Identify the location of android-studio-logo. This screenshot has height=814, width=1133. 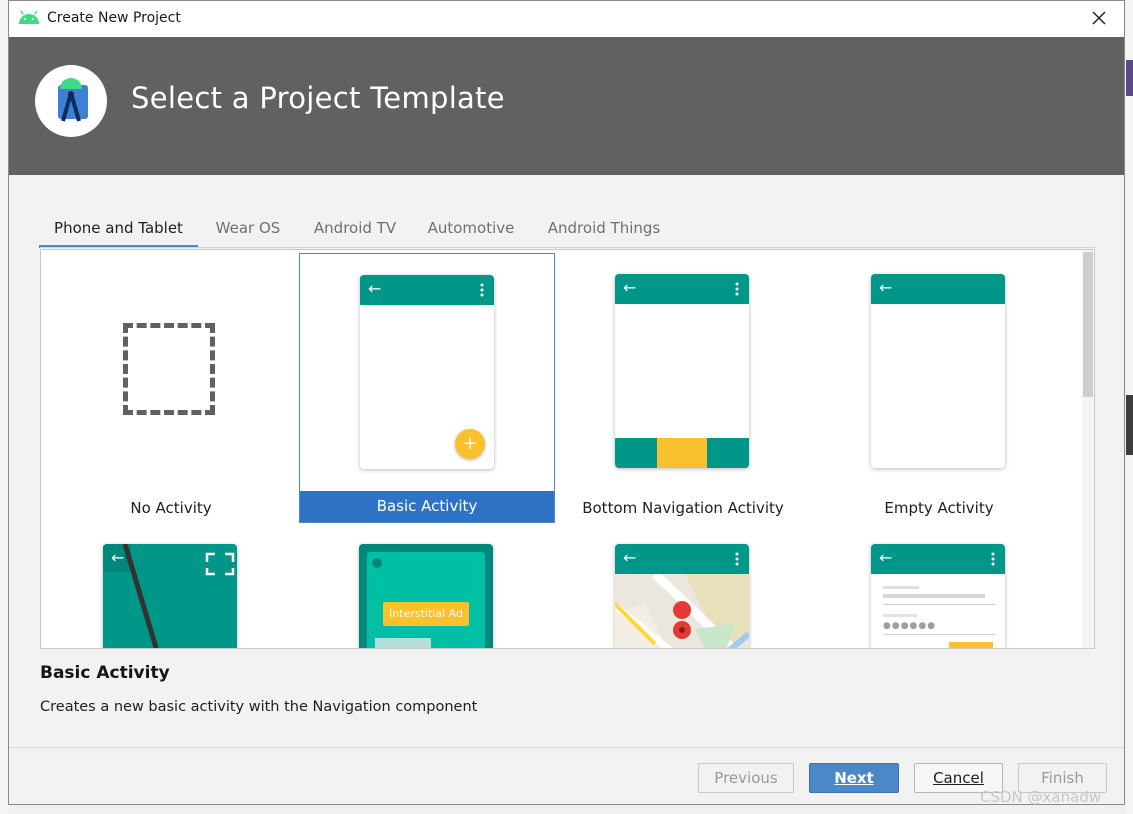
(71, 101).